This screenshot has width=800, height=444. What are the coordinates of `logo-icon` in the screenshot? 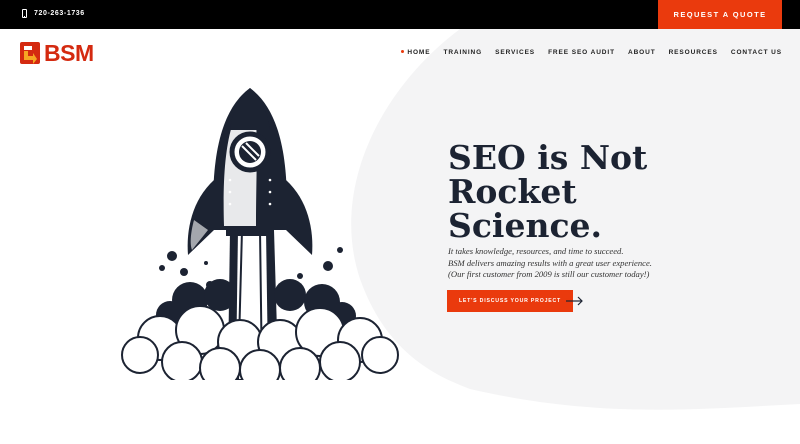 It's located at (30, 53).